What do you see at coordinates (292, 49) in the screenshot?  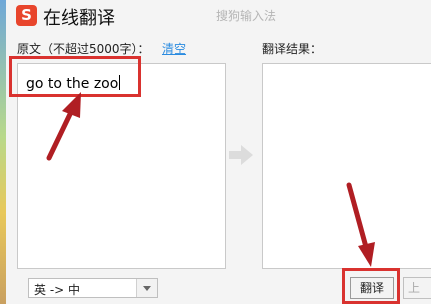 I see `result-label: 翻译结果：` at bounding box center [292, 49].